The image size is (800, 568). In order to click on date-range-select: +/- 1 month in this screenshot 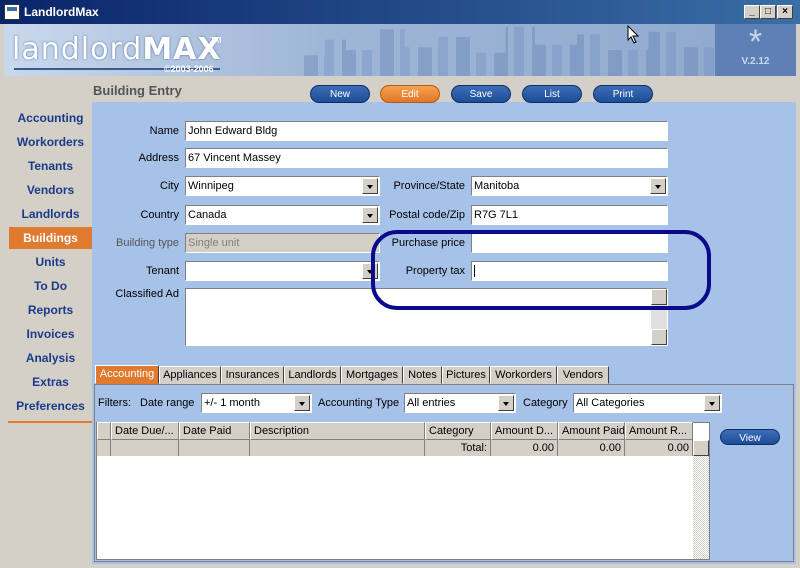, I will do `click(256, 403)`.